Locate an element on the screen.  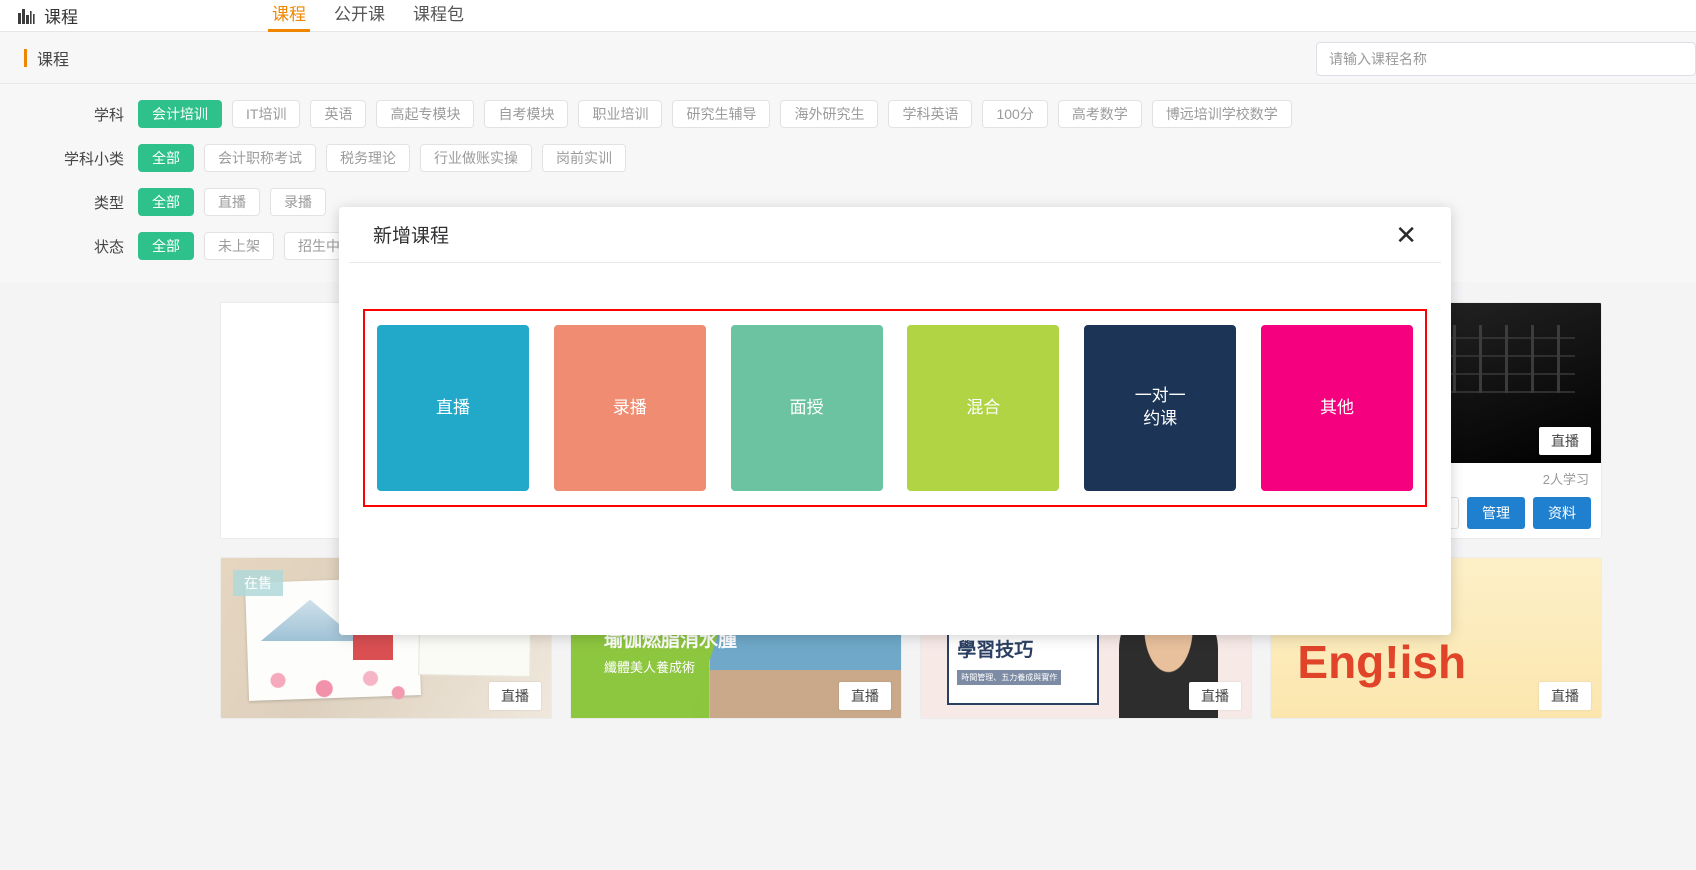
thumb-title-line: 纖體美人養成術 is located at coordinates (650, 668).